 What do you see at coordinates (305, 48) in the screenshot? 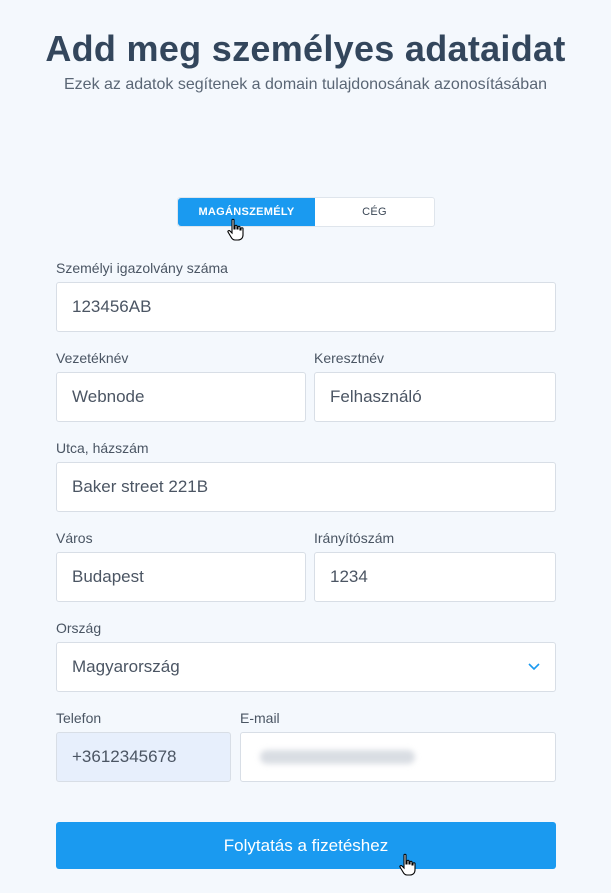
I see `page-title: Add meg személyes adataidat` at bounding box center [305, 48].